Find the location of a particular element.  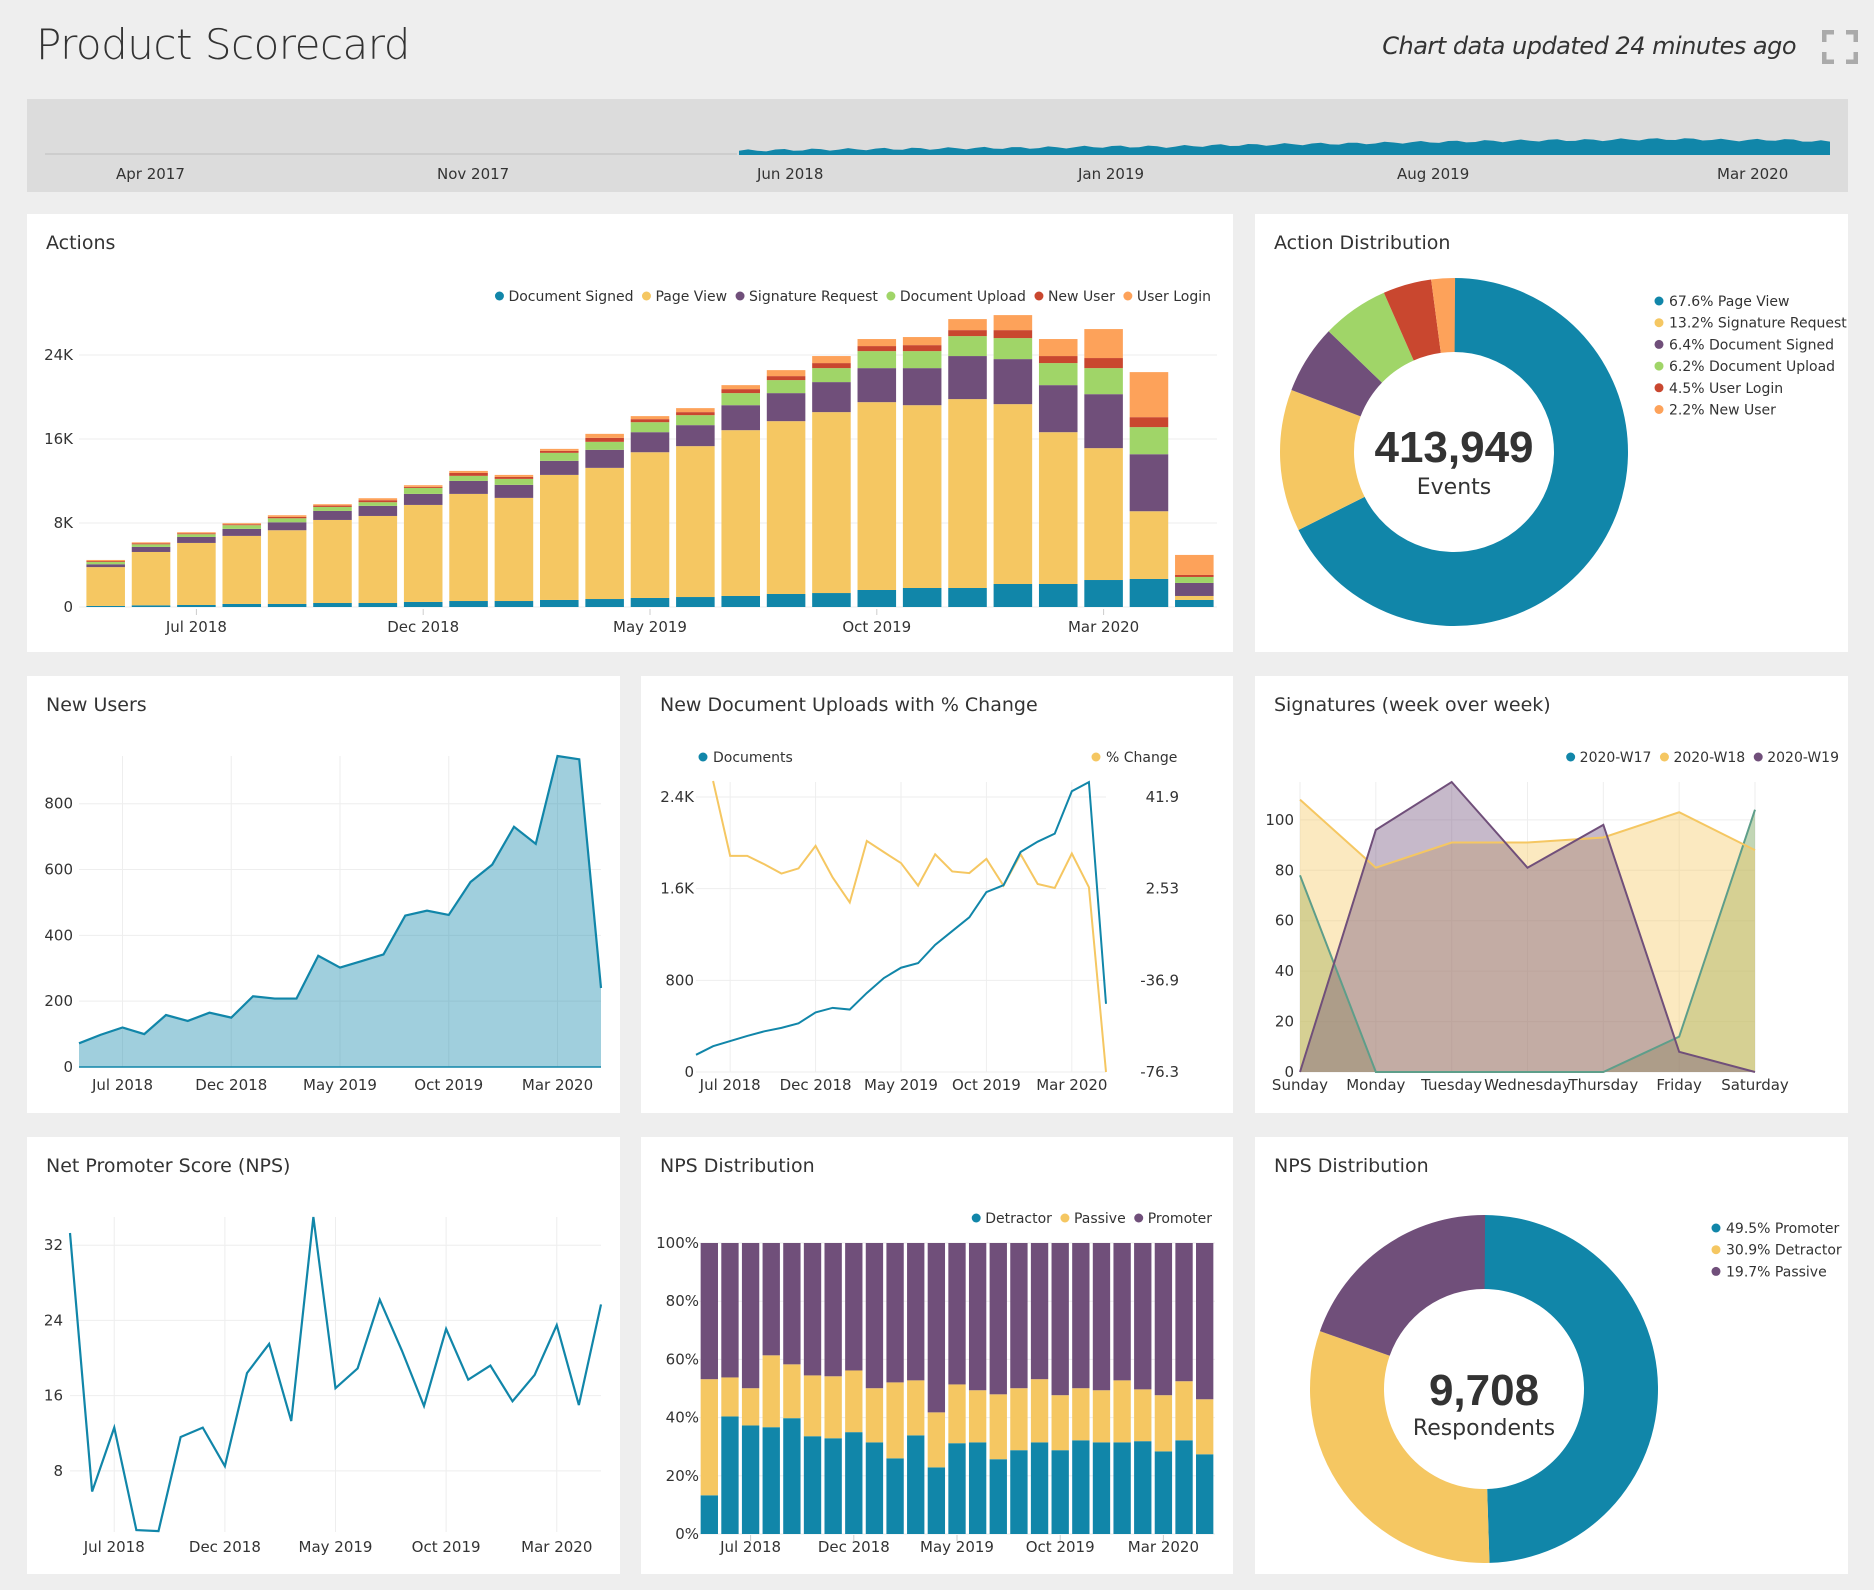

line-percent-change is located at coordinates (909, 926).